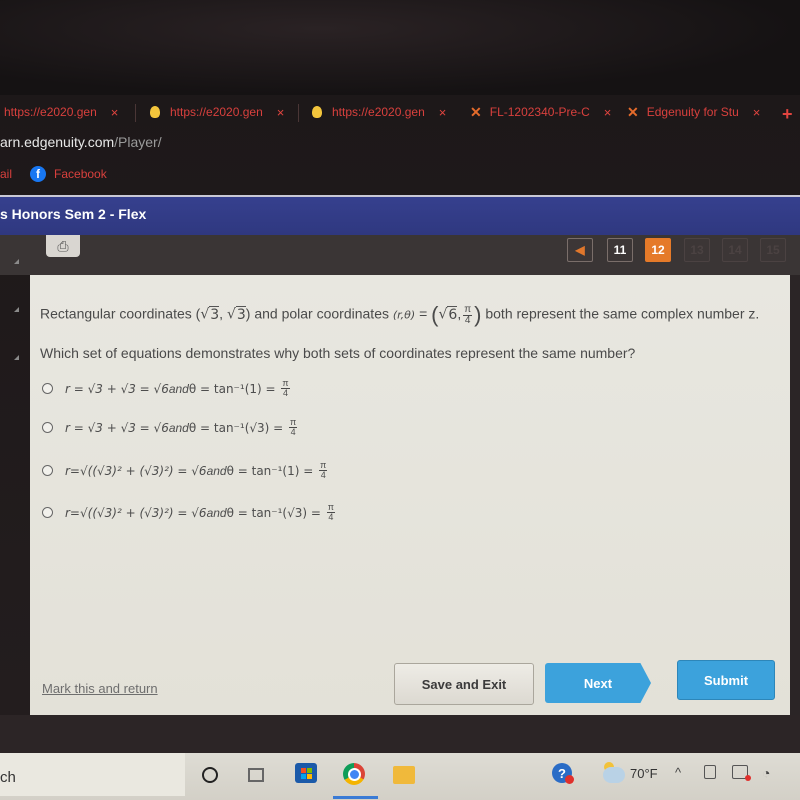 The width and height of the screenshot is (800, 800). I want to click on browser-tab-5: ✕ Edgenuity for Stu ×, so click(693, 112).